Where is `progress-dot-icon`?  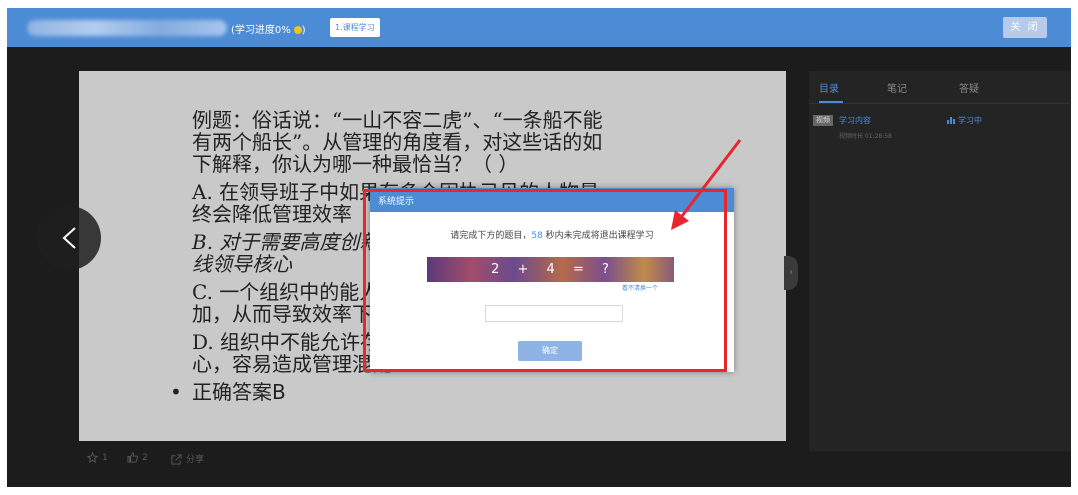
progress-dot-icon is located at coordinates (297, 30).